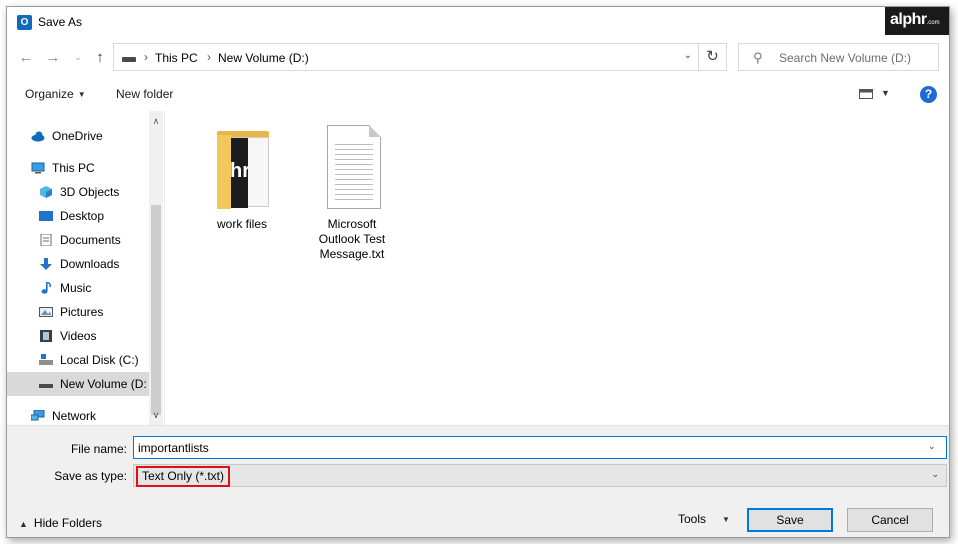 The width and height of the screenshot is (958, 544). Describe the element at coordinates (78, 57) in the screenshot. I see `recent-locations-chevron-icon: ⌄` at that location.